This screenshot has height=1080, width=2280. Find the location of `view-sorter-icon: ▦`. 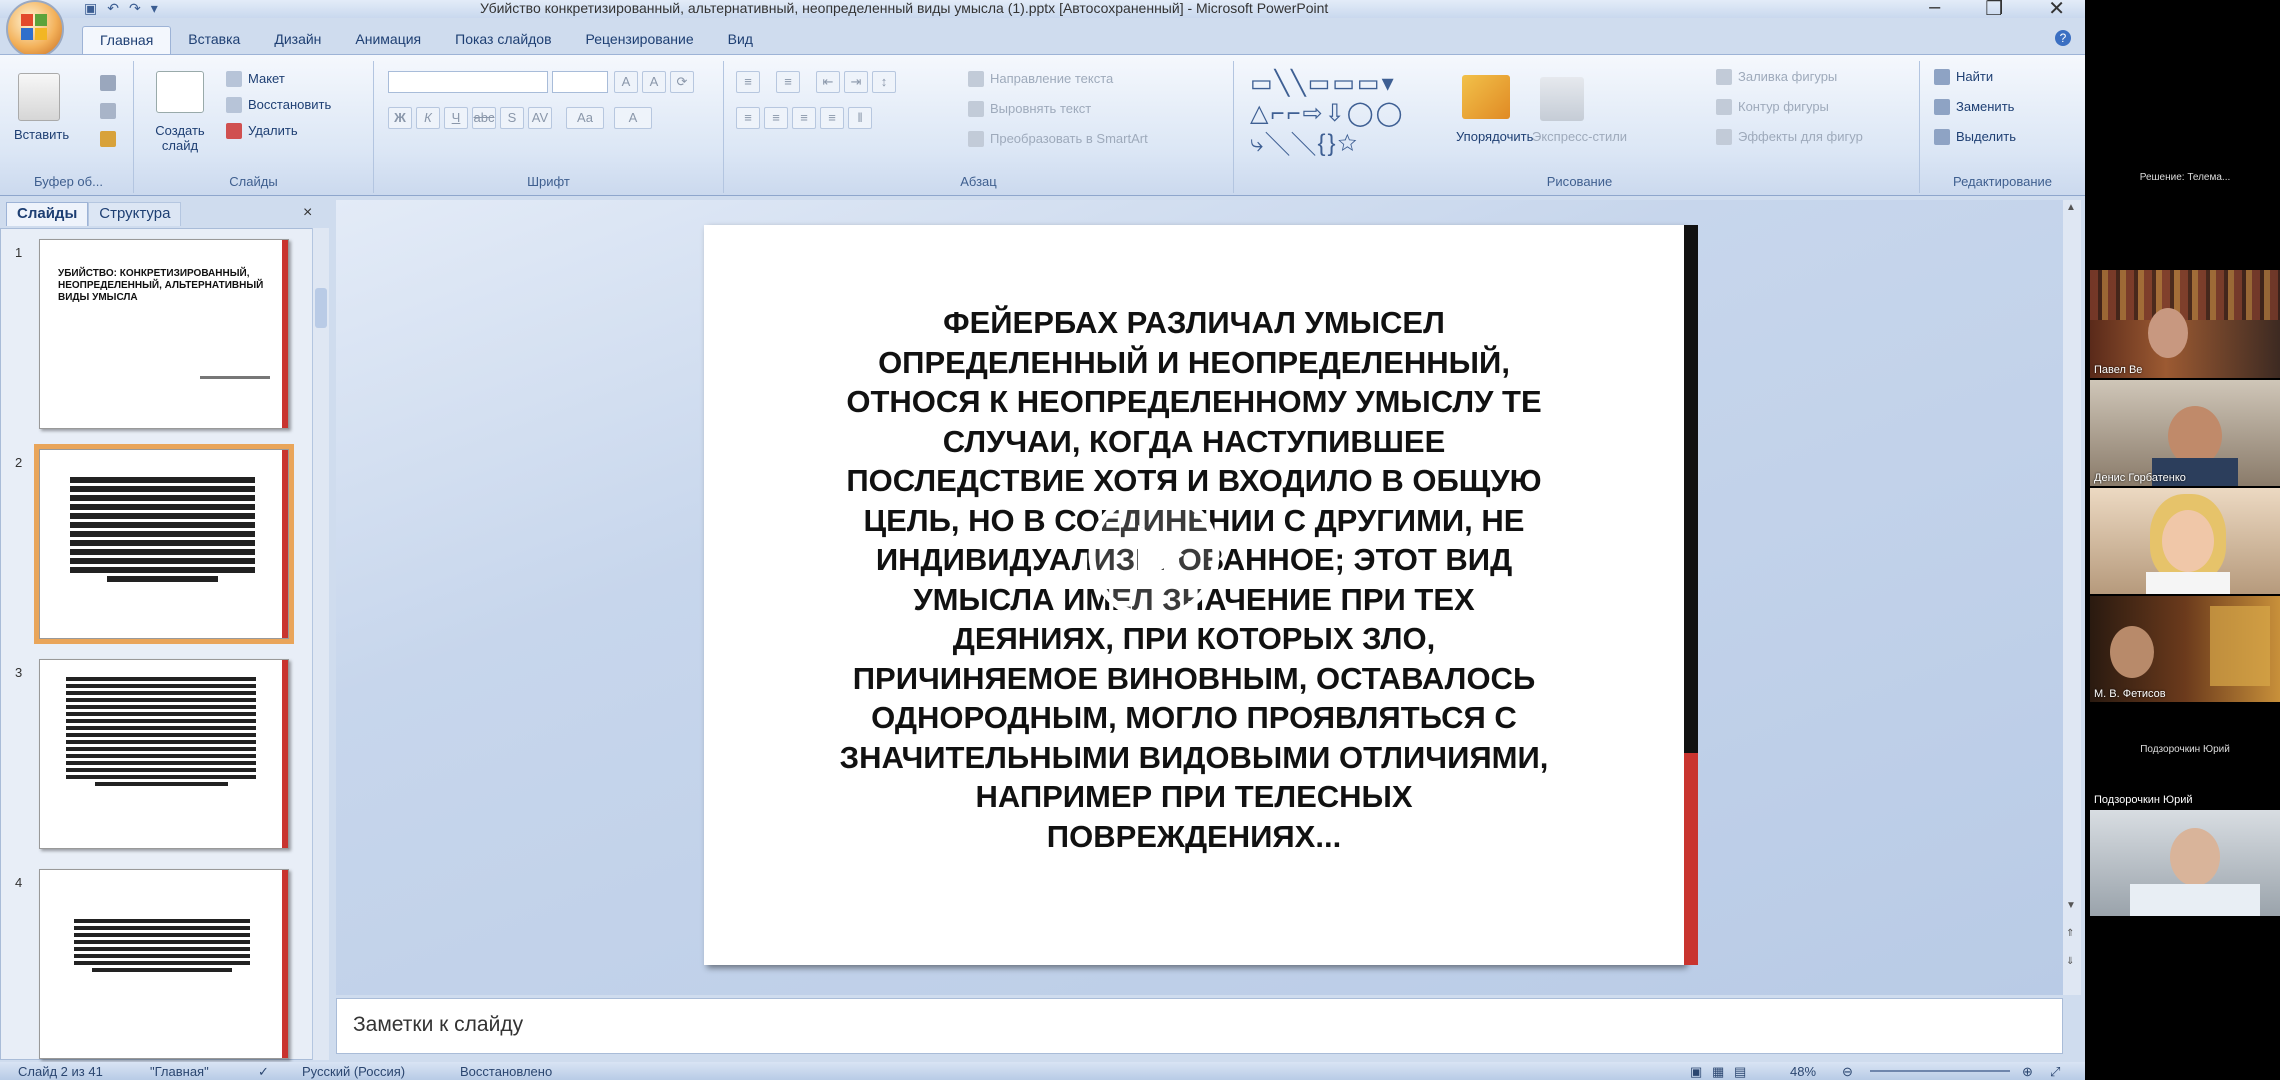

view-sorter-icon: ▦ is located at coordinates (1718, 1072).